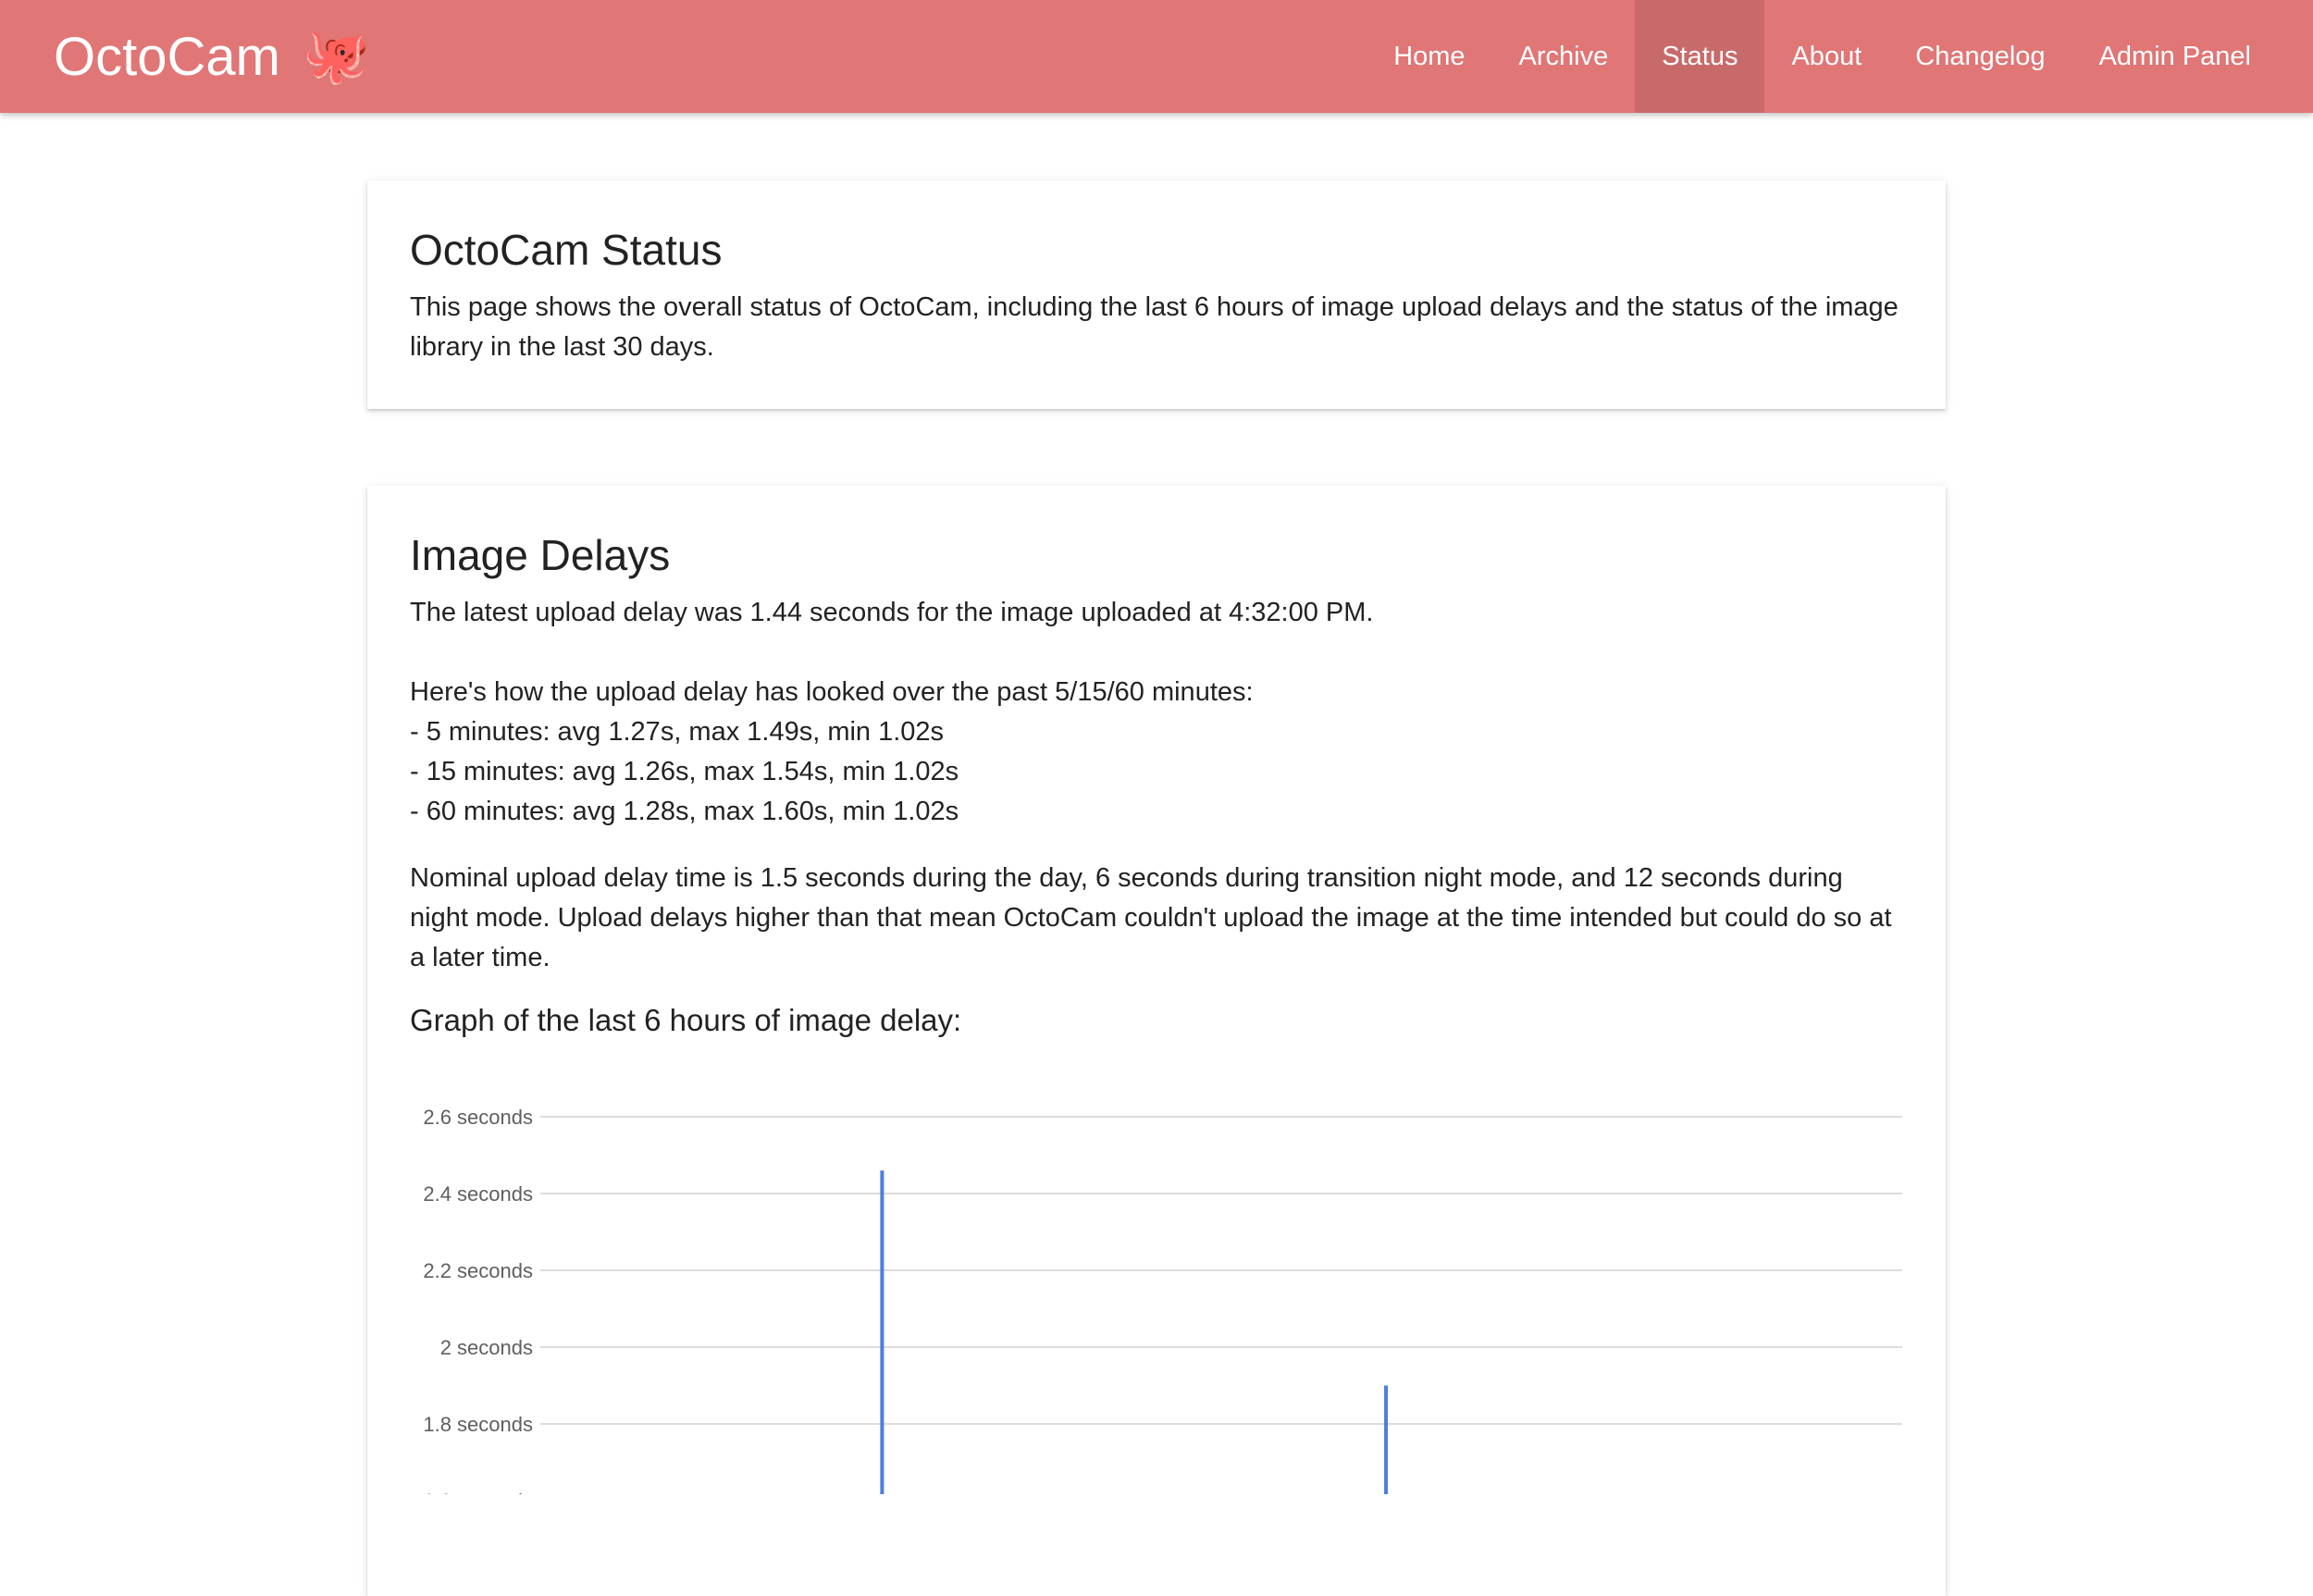 This screenshot has width=2313, height=1596. Describe the element at coordinates (478, 1425) in the screenshot. I see `y-tick-label: 1.8 seconds` at that location.